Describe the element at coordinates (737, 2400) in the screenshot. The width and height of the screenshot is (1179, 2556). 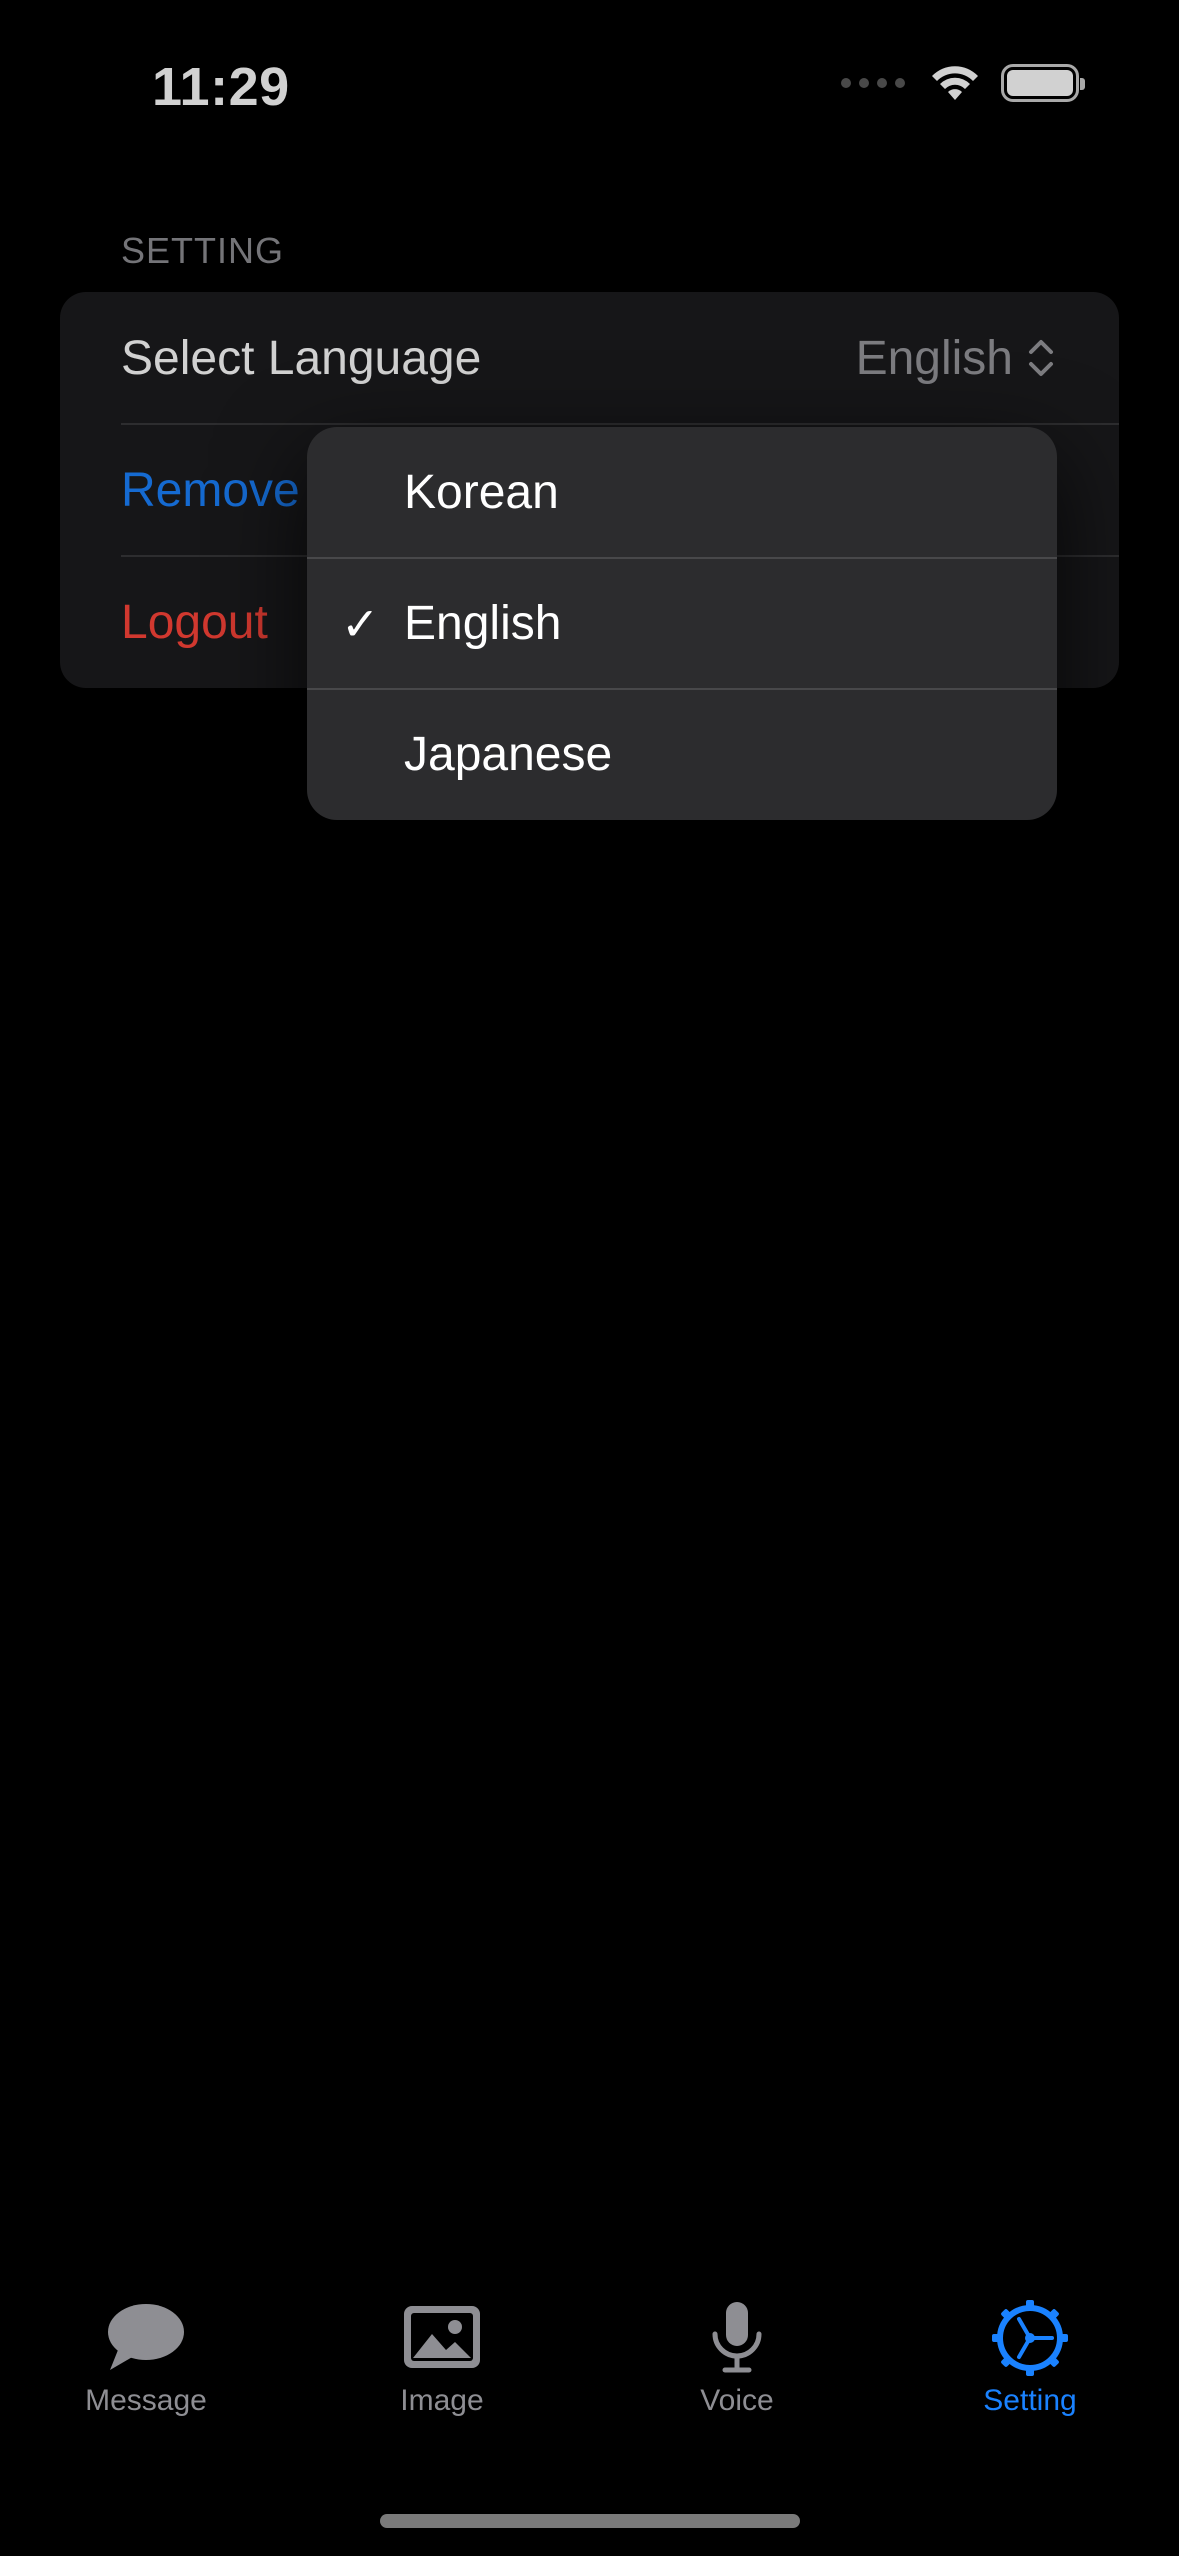
I see `tab-label: Voice` at that location.